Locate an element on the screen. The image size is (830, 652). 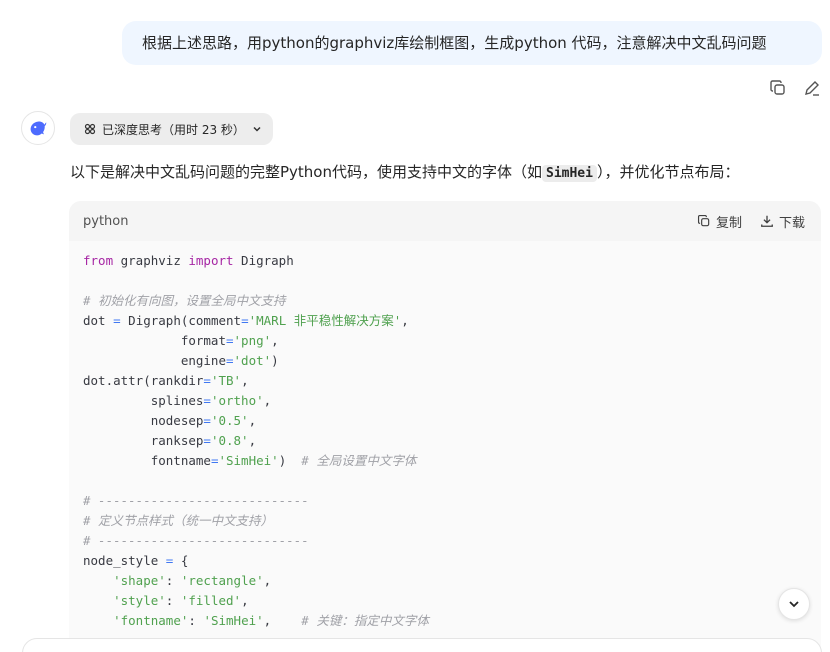
thinking-icon is located at coordinates (90, 129).